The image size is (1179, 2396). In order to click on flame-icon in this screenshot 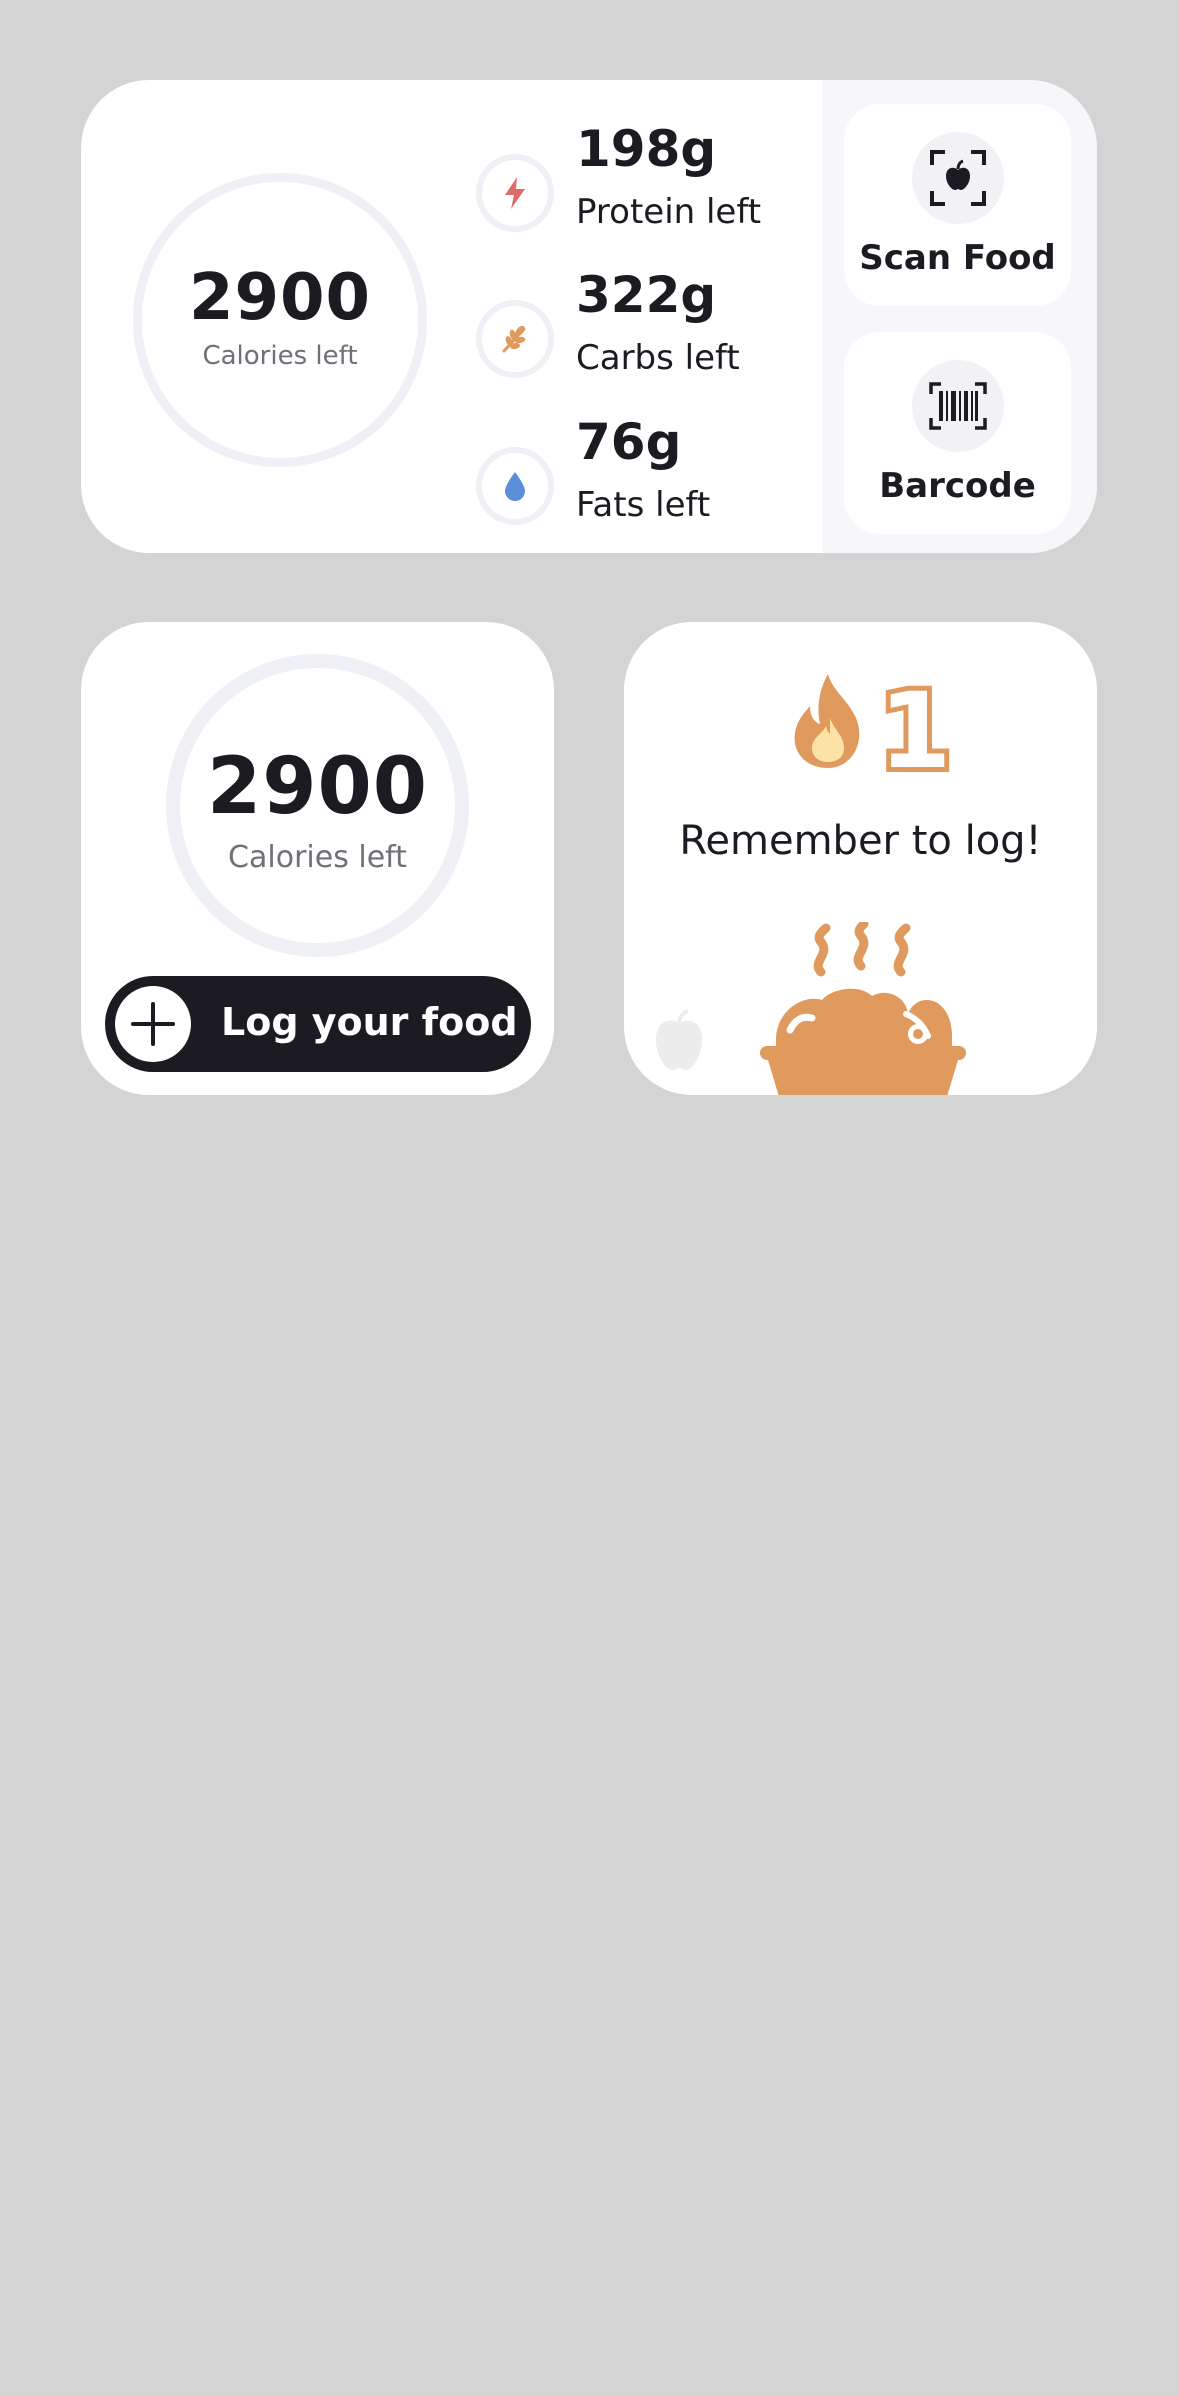, I will do `click(828, 724)`.